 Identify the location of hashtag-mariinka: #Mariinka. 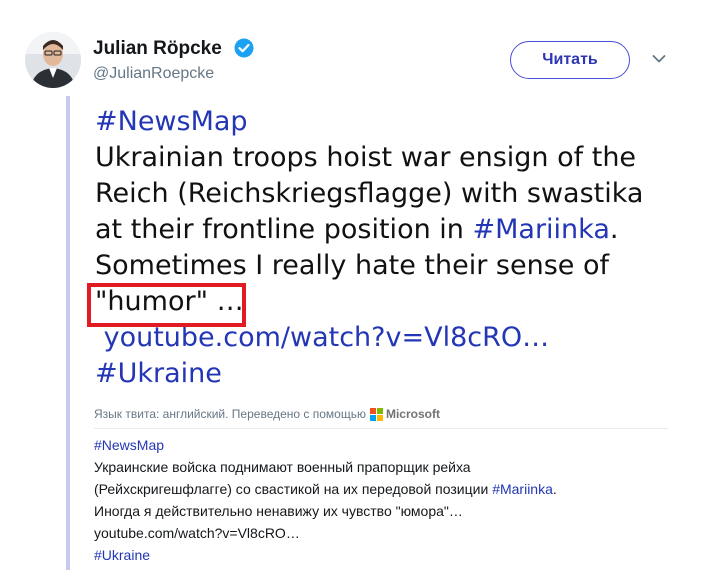
(540, 229).